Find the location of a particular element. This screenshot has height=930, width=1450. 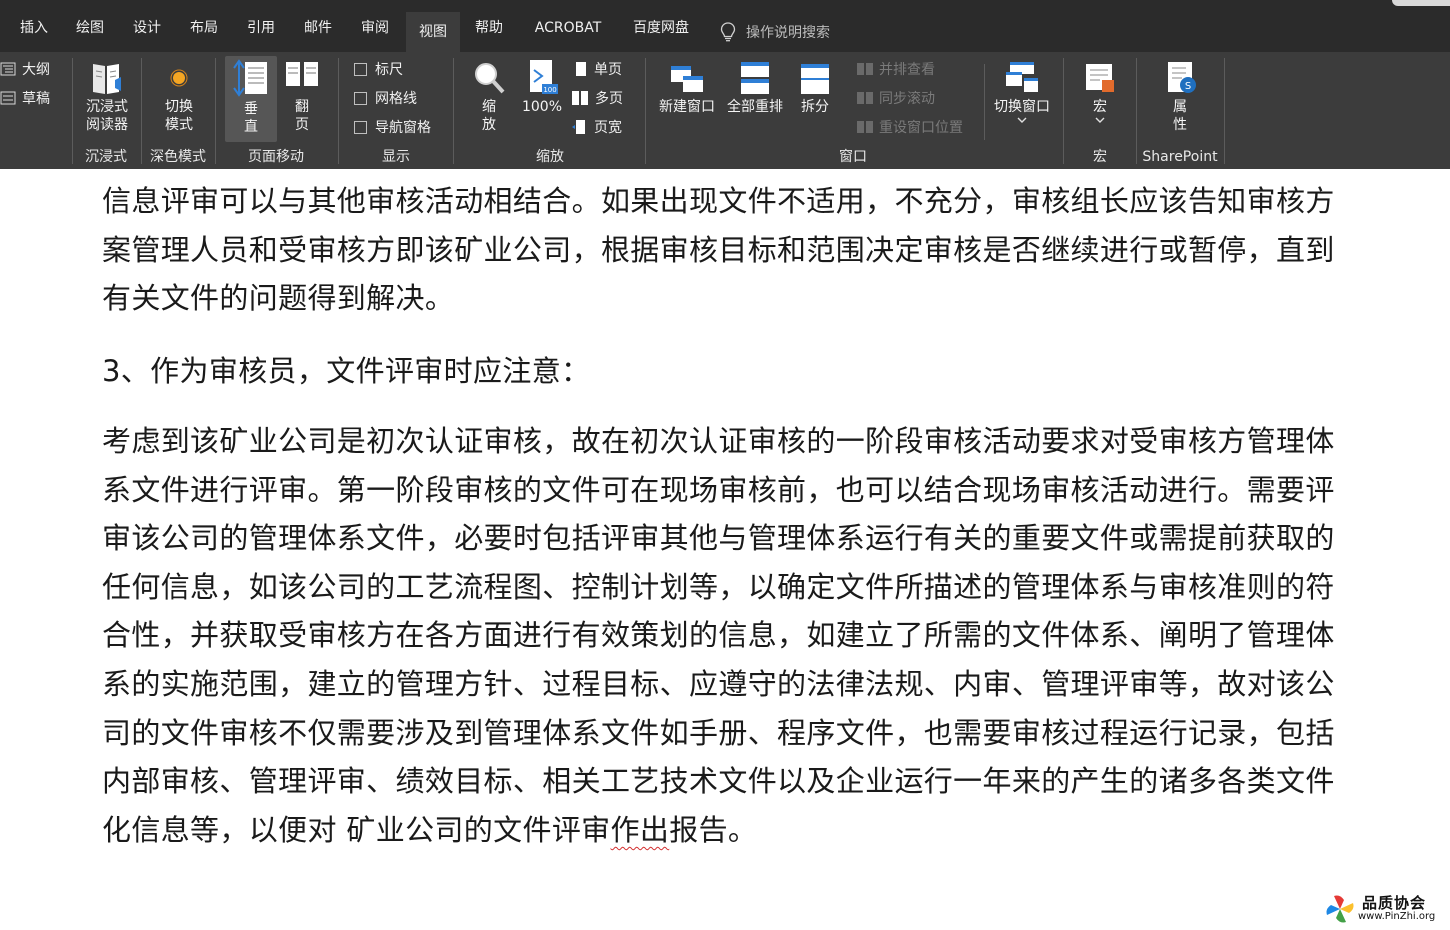

synchronous-scrolling-button: 同步滚动 is located at coordinates (895, 98).